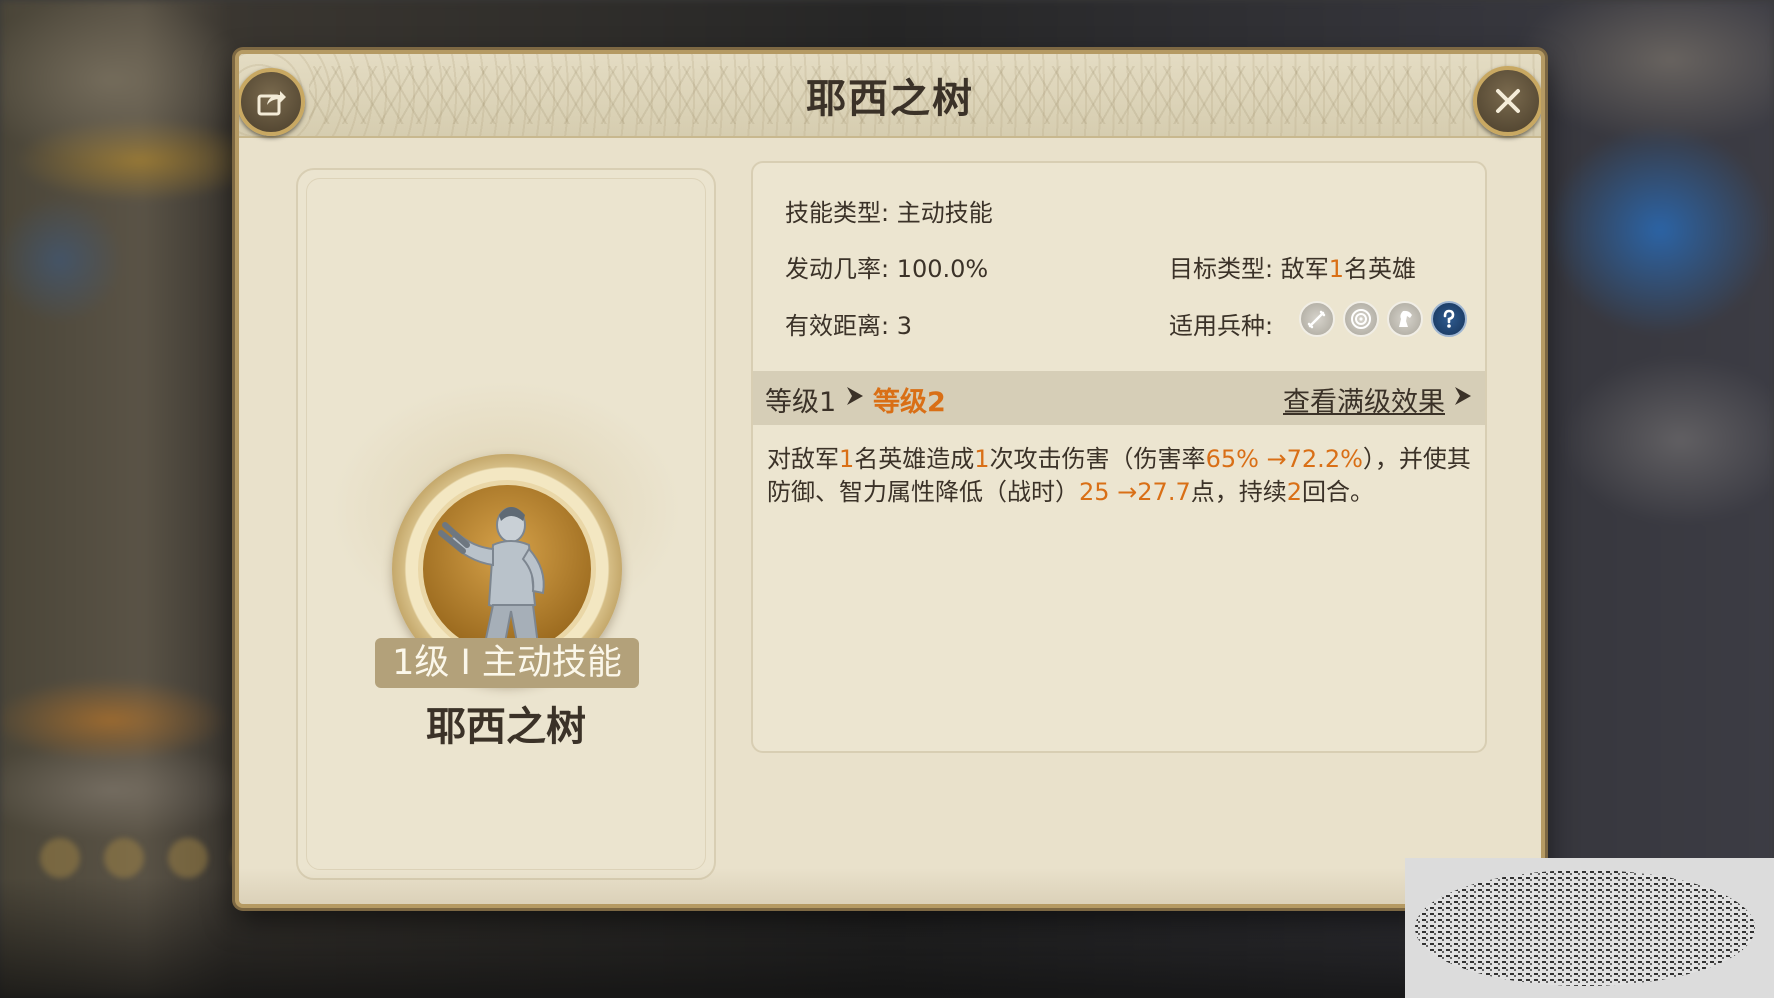 The image size is (1774, 998). Describe the element at coordinates (491, 580) in the screenshot. I see `hero-figure-icon` at that location.